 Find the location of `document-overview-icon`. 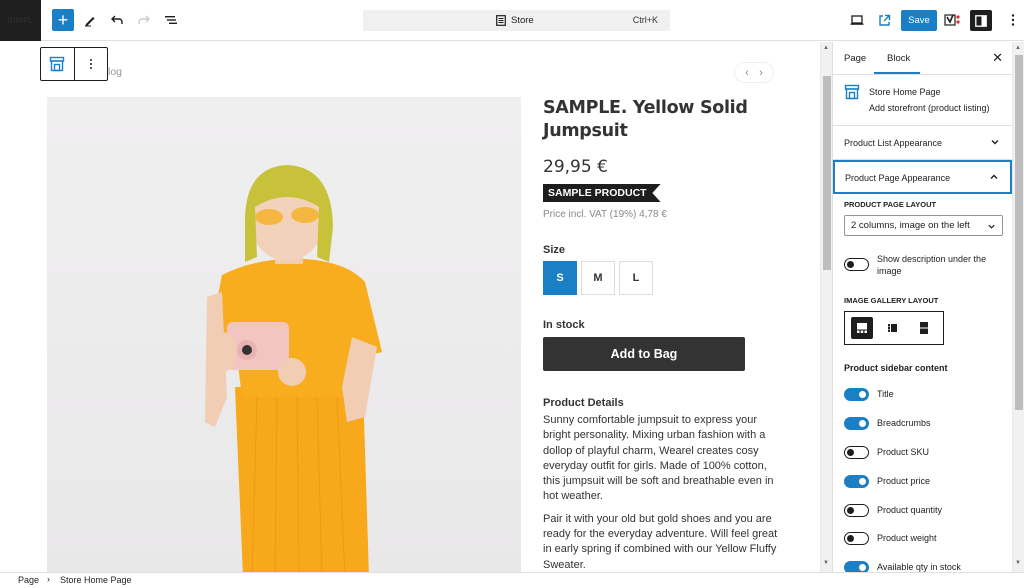

document-overview-icon is located at coordinates (171, 20).